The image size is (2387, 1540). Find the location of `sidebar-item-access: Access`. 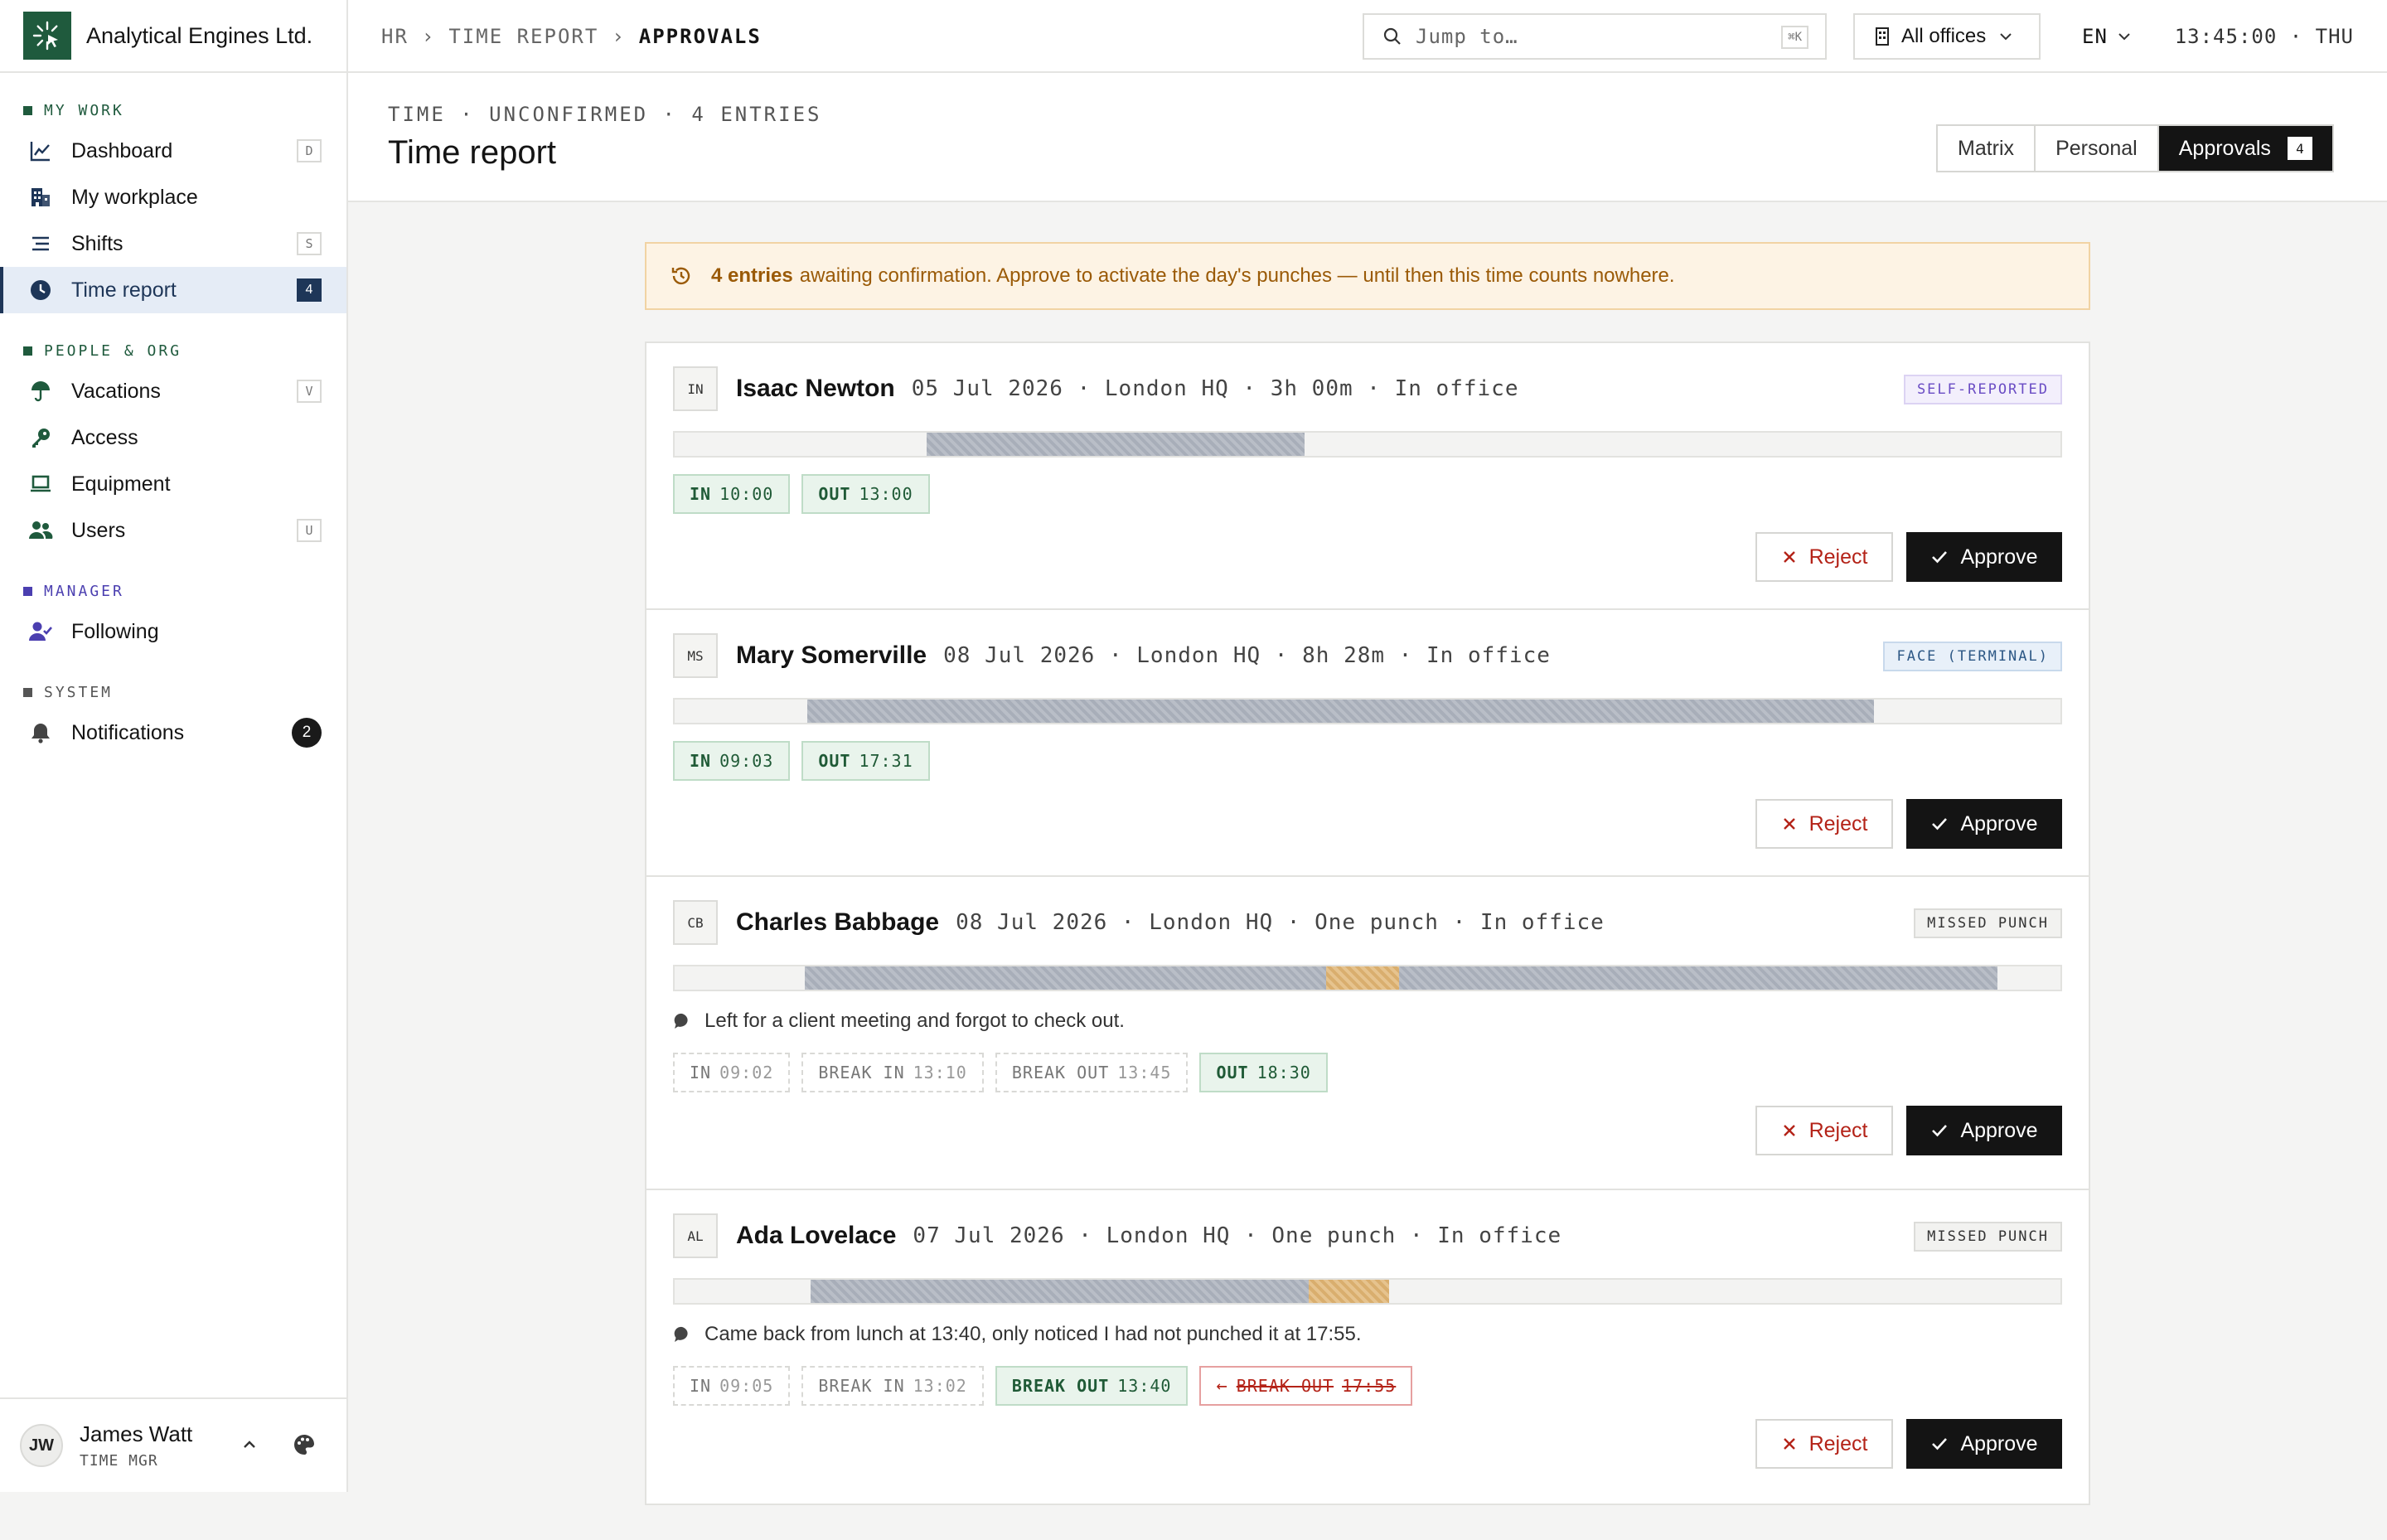

sidebar-item-access: Access is located at coordinates (173, 438).